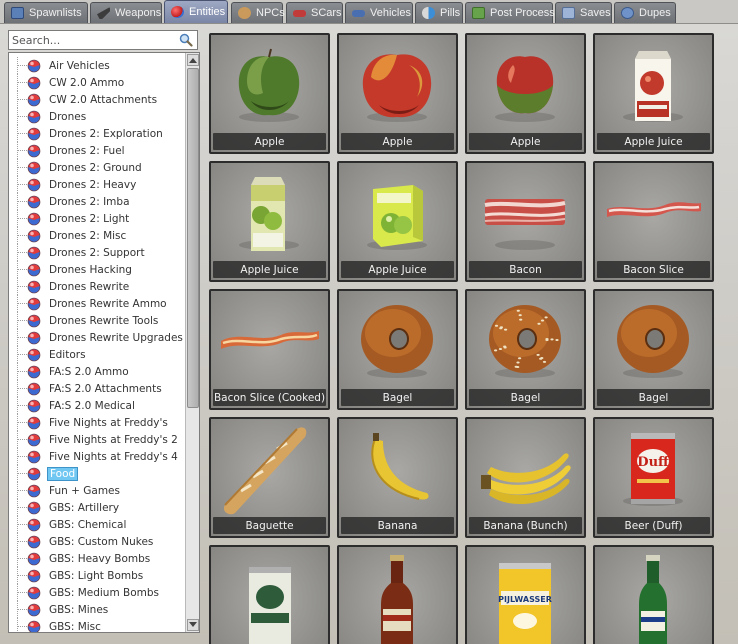  Describe the element at coordinates (95, 40) in the screenshot. I see `search-input` at that location.